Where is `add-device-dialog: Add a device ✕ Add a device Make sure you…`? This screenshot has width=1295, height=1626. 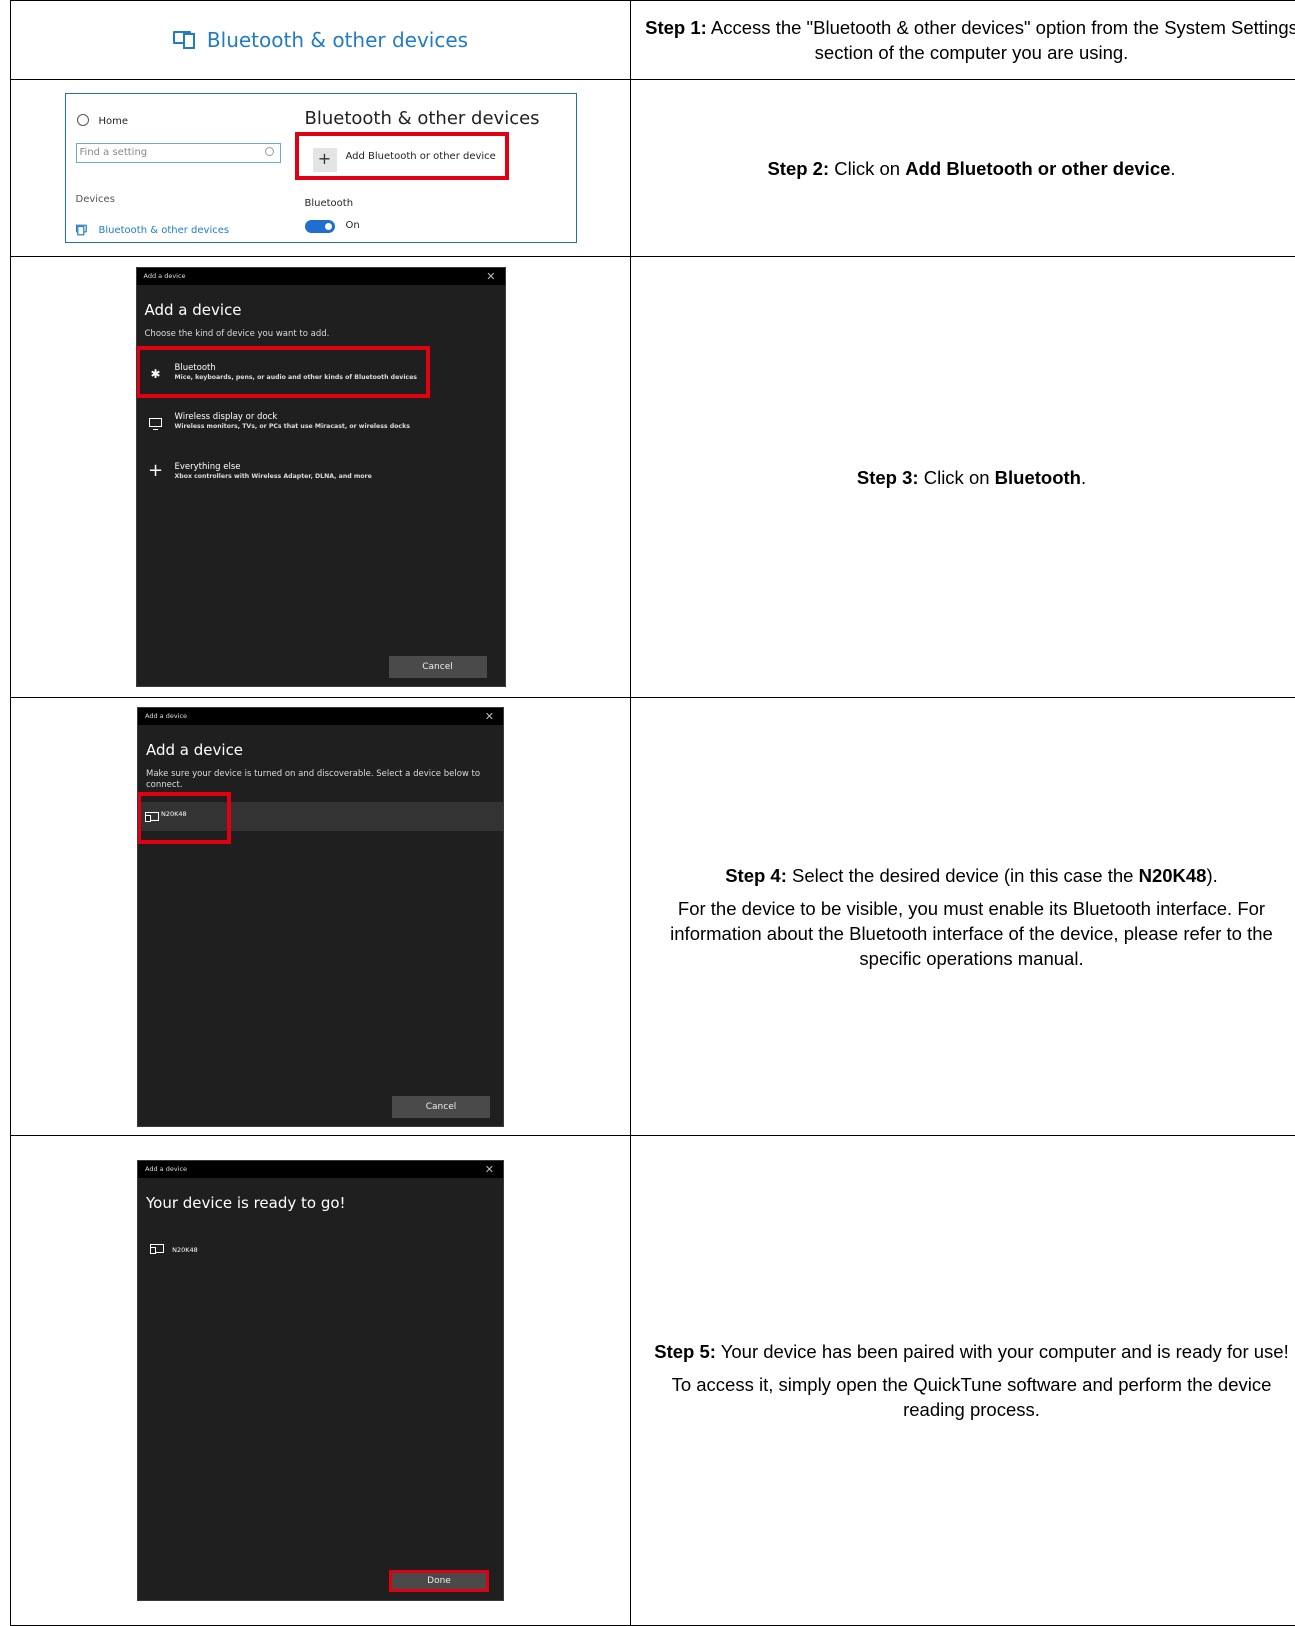
add-device-dialog: Add a device ✕ Add a device Make sure you… is located at coordinates (320, 917).